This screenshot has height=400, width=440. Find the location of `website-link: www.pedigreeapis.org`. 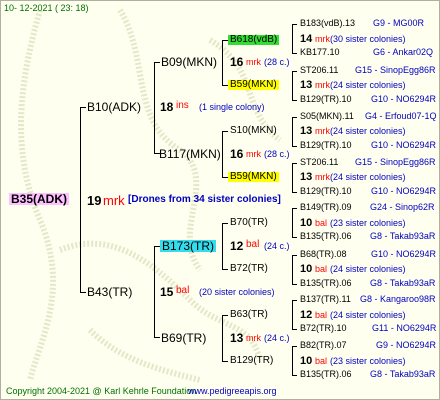

website-link: www.pedigreeapis.org is located at coordinates (232, 391).